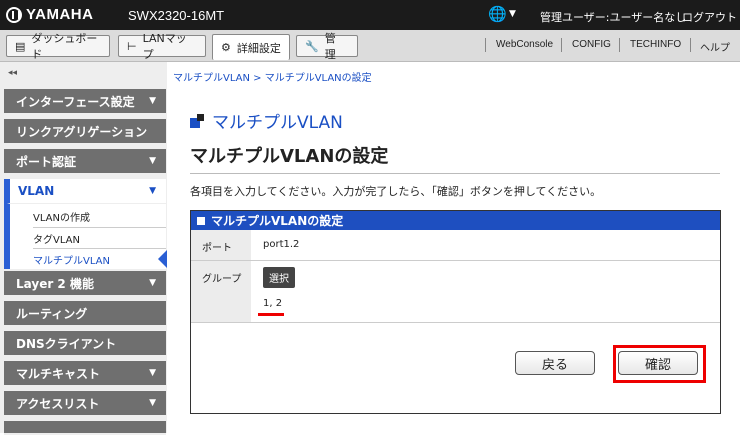 The width and height of the screenshot is (740, 435). I want to click on sidebar-item-interface-settings: インターフェース設定 ▼, so click(85, 102).